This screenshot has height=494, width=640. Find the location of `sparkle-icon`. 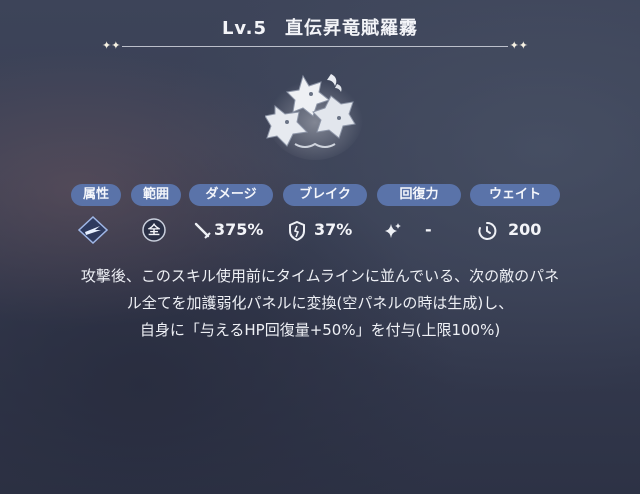

sparkle-icon is located at coordinates (393, 230).